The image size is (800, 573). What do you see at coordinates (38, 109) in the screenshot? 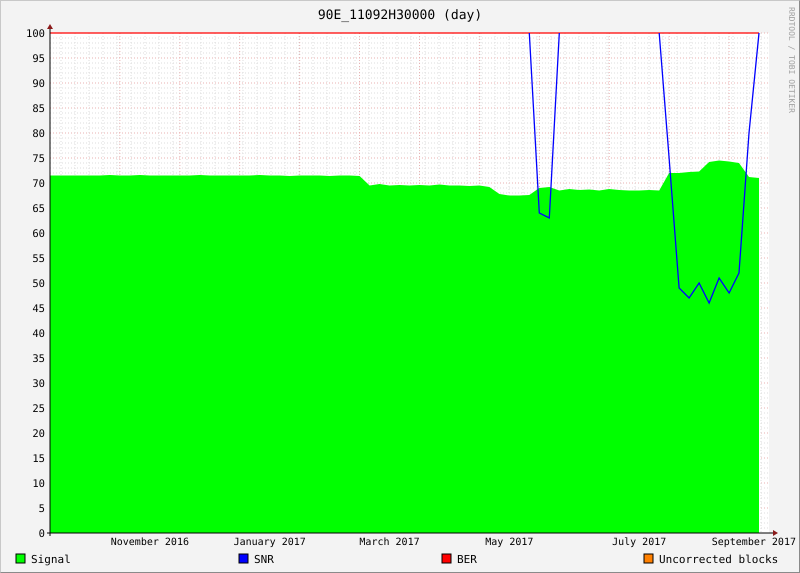
I see `y-tick-label: 85` at bounding box center [38, 109].